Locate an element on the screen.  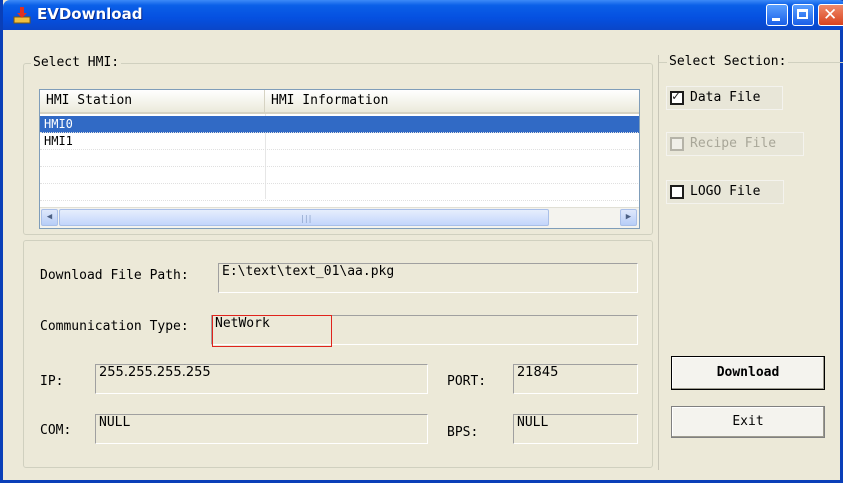
recipe-file-check-box is located at coordinates (677, 144).